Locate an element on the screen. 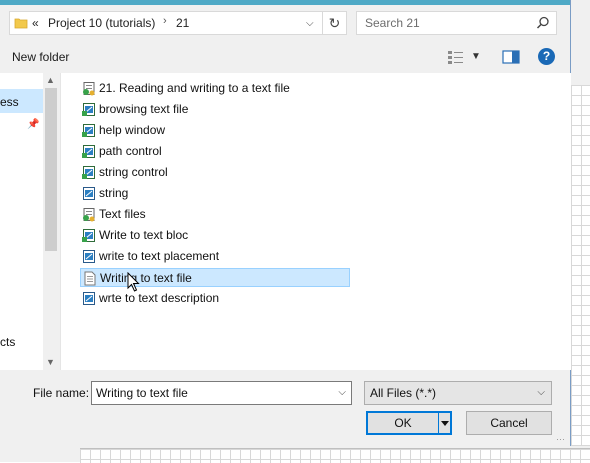 The height and width of the screenshot is (463, 590). nav-item-label: ess is located at coordinates (9, 102).